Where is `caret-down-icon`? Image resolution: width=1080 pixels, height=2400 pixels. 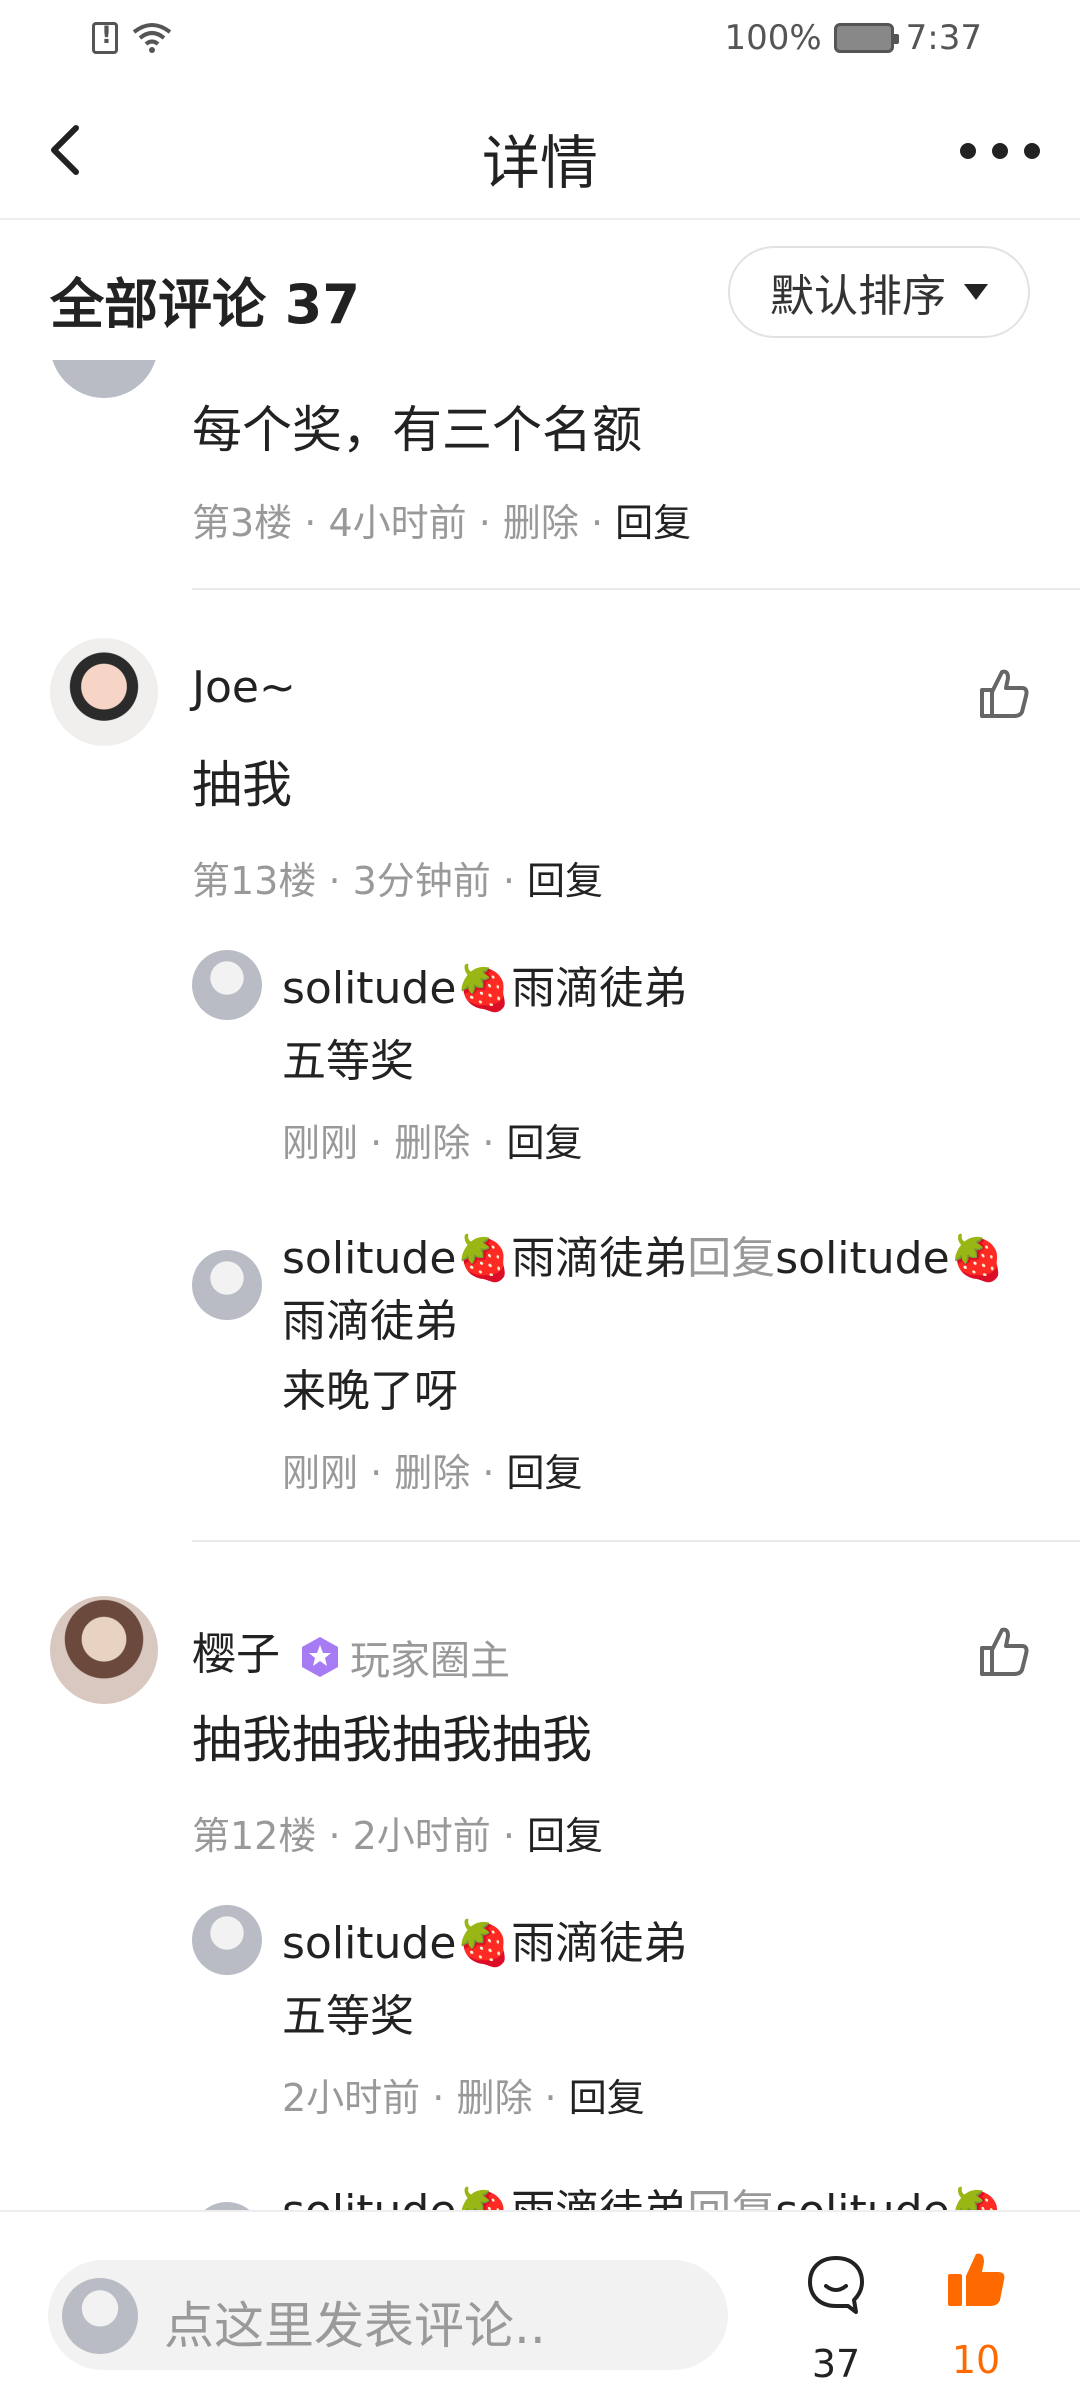 caret-down-icon is located at coordinates (976, 292).